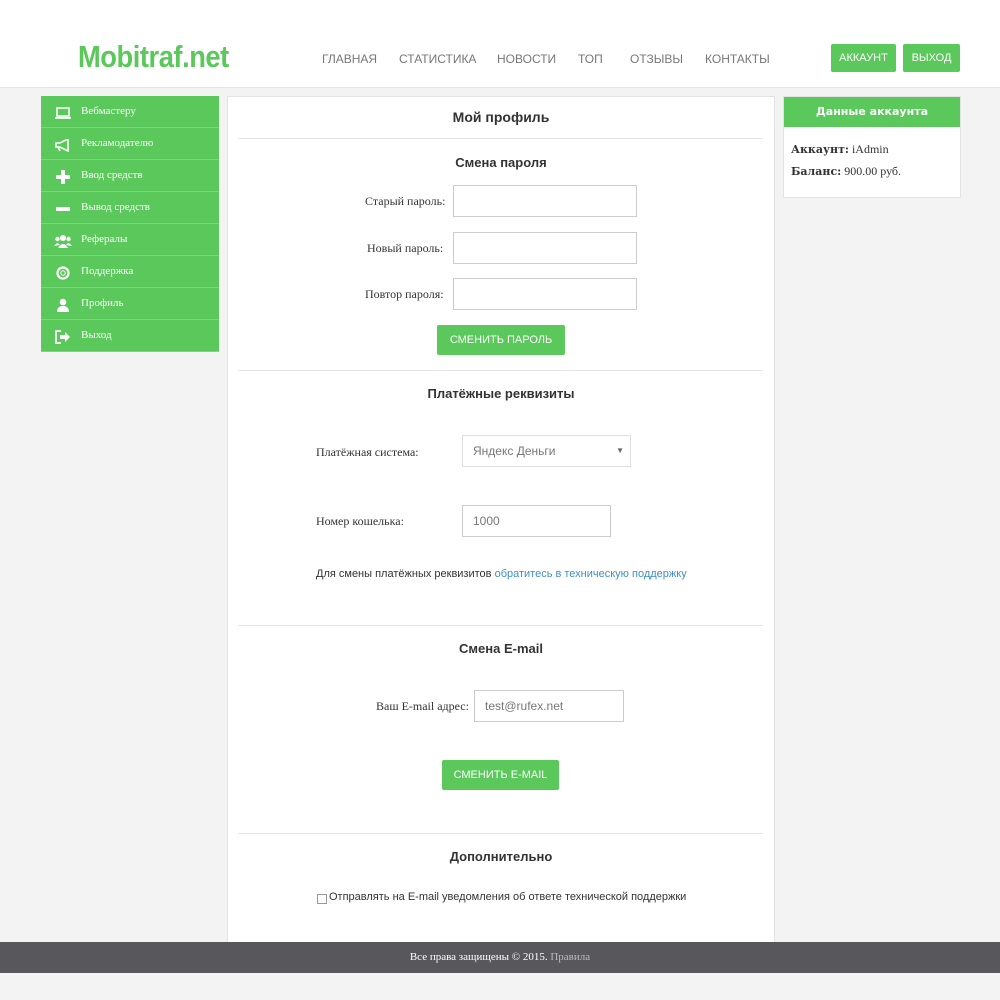 This screenshot has width=1000, height=1000. What do you see at coordinates (130, 240) in the screenshot?
I see `sidebar-item-referrals: Рефералы` at bounding box center [130, 240].